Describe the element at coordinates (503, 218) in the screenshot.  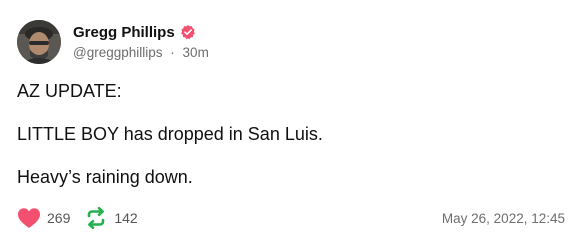
I see `post-timestamp: May 26, 2022, 12:45` at that location.